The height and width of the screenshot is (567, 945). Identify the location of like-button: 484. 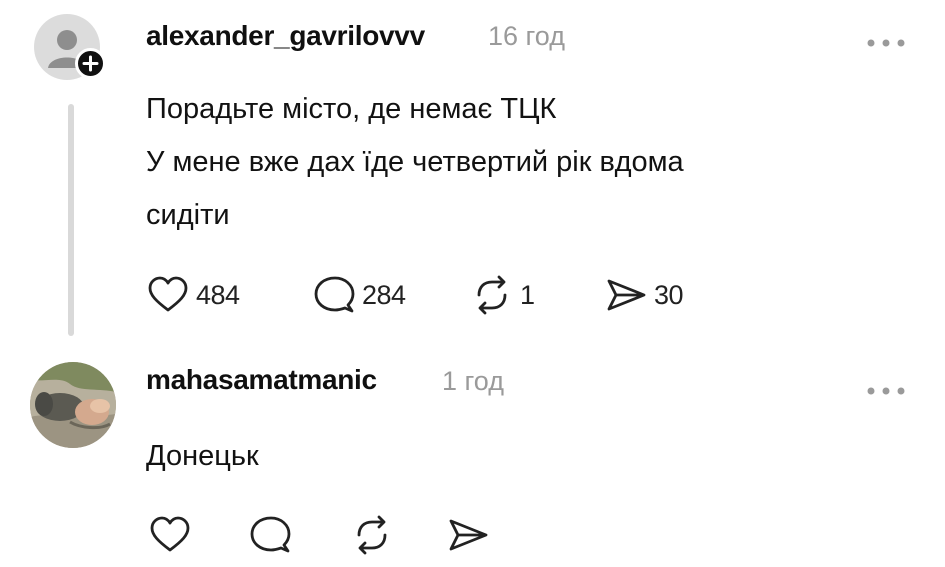
(193, 295).